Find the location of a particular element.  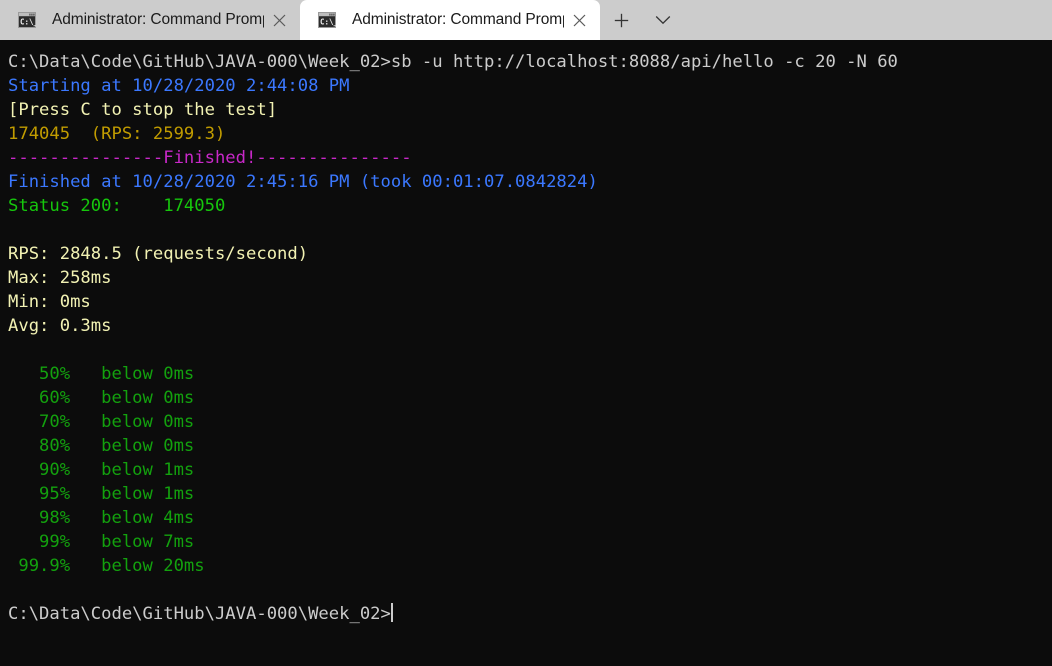

terminal-line-finished-banner: ---------------Finished!--------------- is located at coordinates (210, 158).